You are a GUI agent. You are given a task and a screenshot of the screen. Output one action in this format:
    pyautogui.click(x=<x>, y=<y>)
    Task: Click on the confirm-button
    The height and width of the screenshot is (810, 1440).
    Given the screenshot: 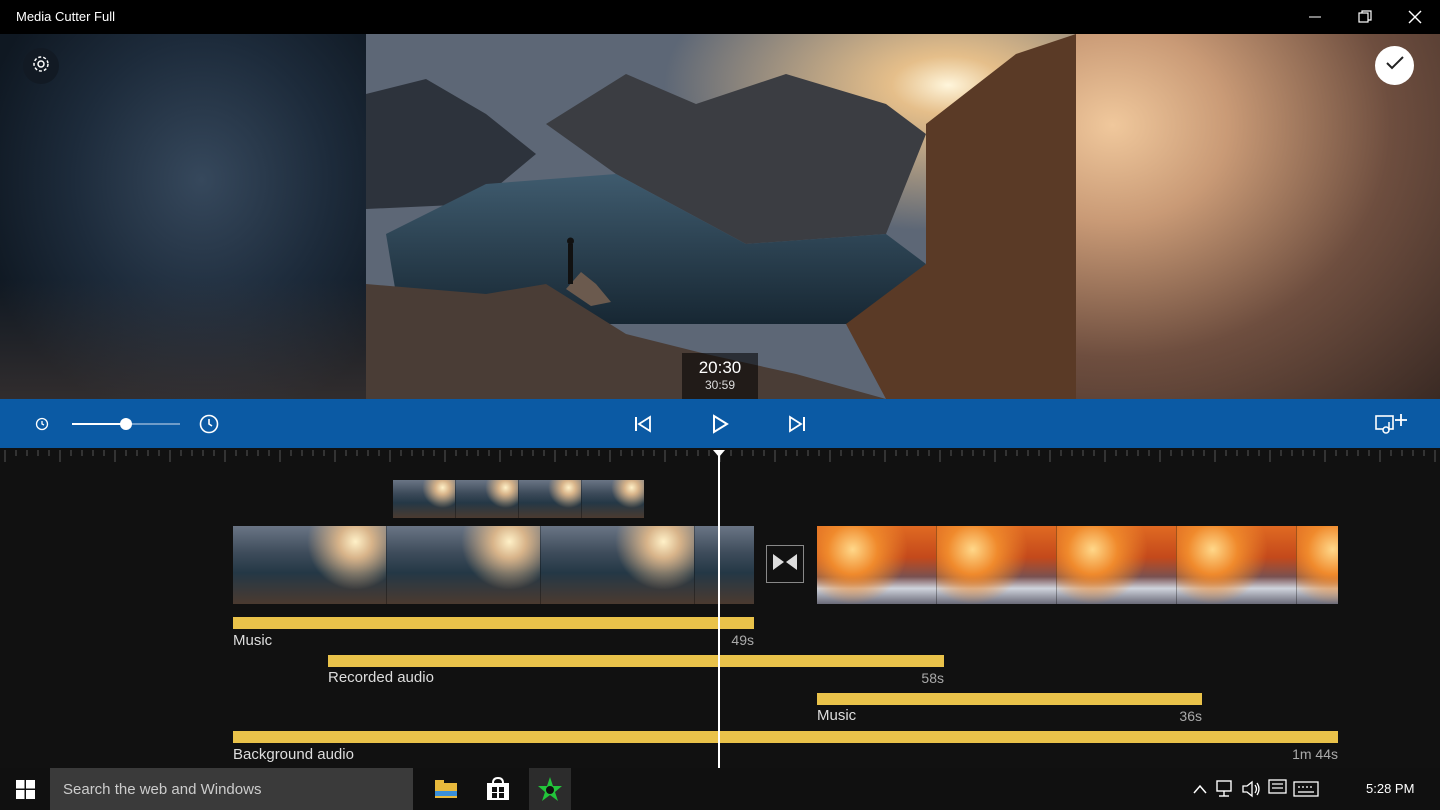 What is the action you would take?
    pyautogui.click(x=1394, y=65)
    